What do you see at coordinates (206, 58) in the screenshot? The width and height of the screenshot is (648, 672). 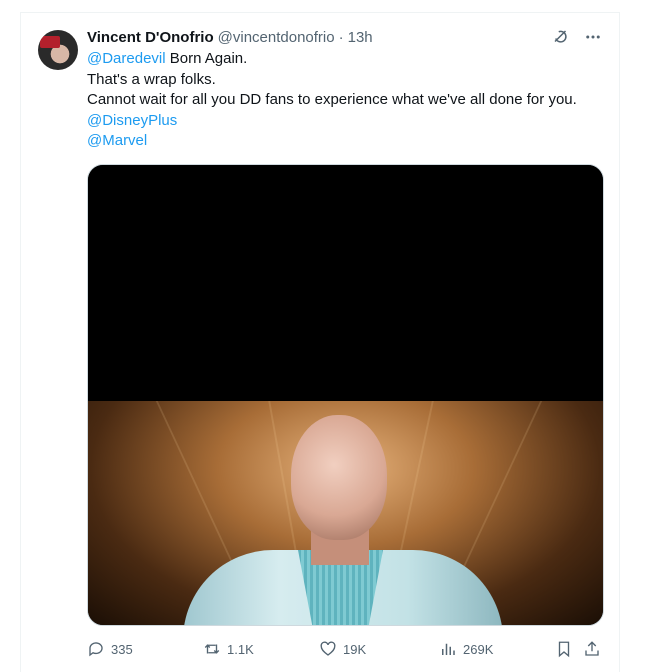 I see `line1-text: Born Again.` at bounding box center [206, 58].